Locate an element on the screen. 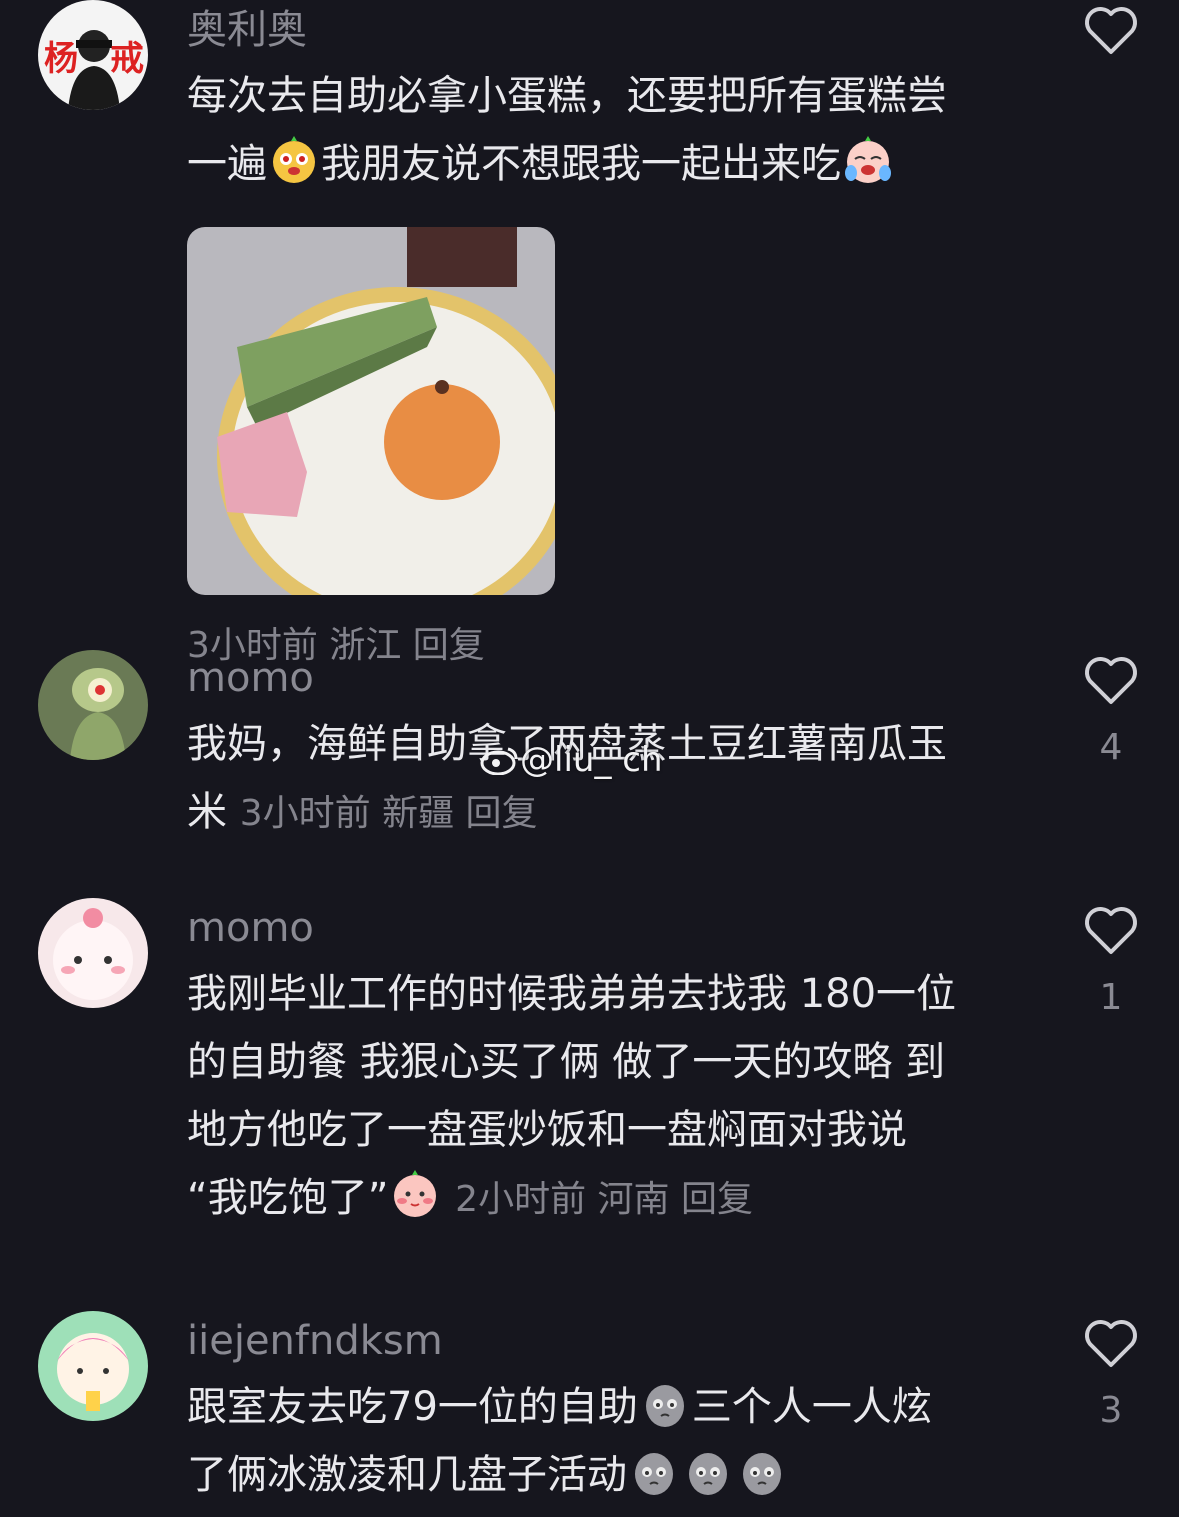 The height and width of the screenshot is (1517, 1179). comment-text: 每次去自助必拿小蛋糕，还要把所有蛋糕尝 一遍 我朋友说不想跟我一起出来吃 is located at coordinates (567, 130).